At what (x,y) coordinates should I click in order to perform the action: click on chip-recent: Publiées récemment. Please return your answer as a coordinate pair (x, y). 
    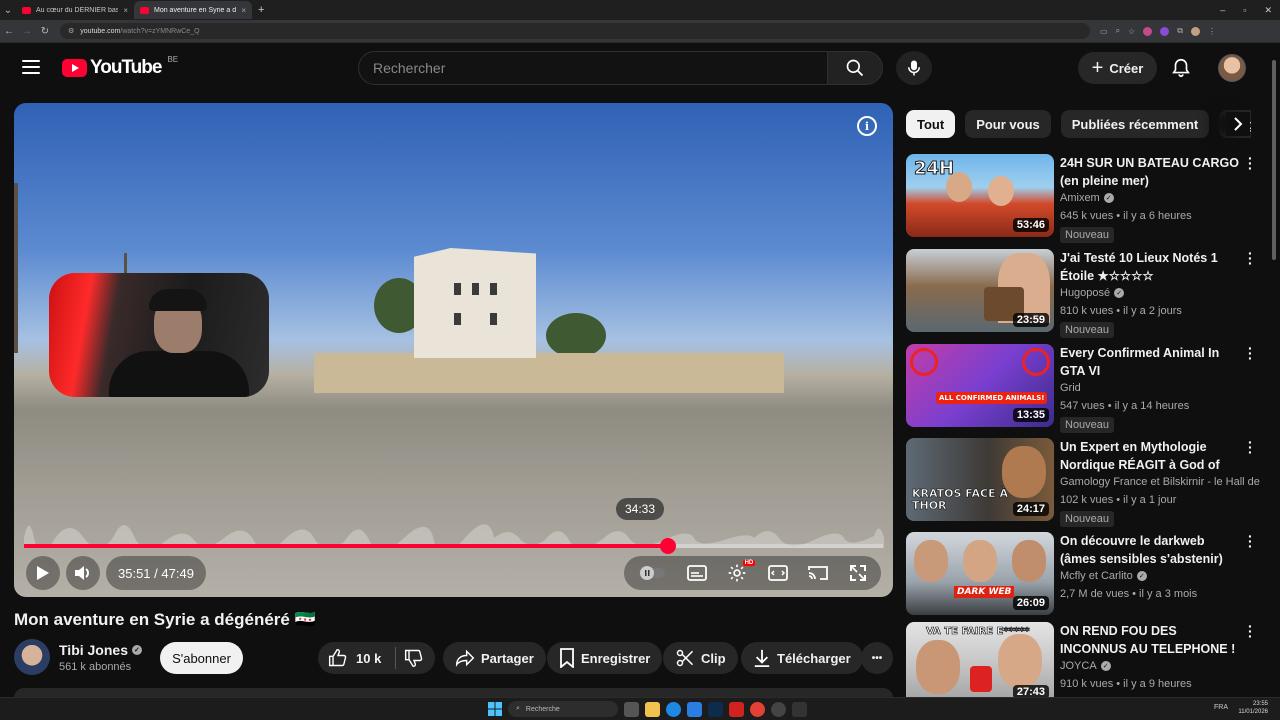
    Looking at the image, I should click on (1135, 124).